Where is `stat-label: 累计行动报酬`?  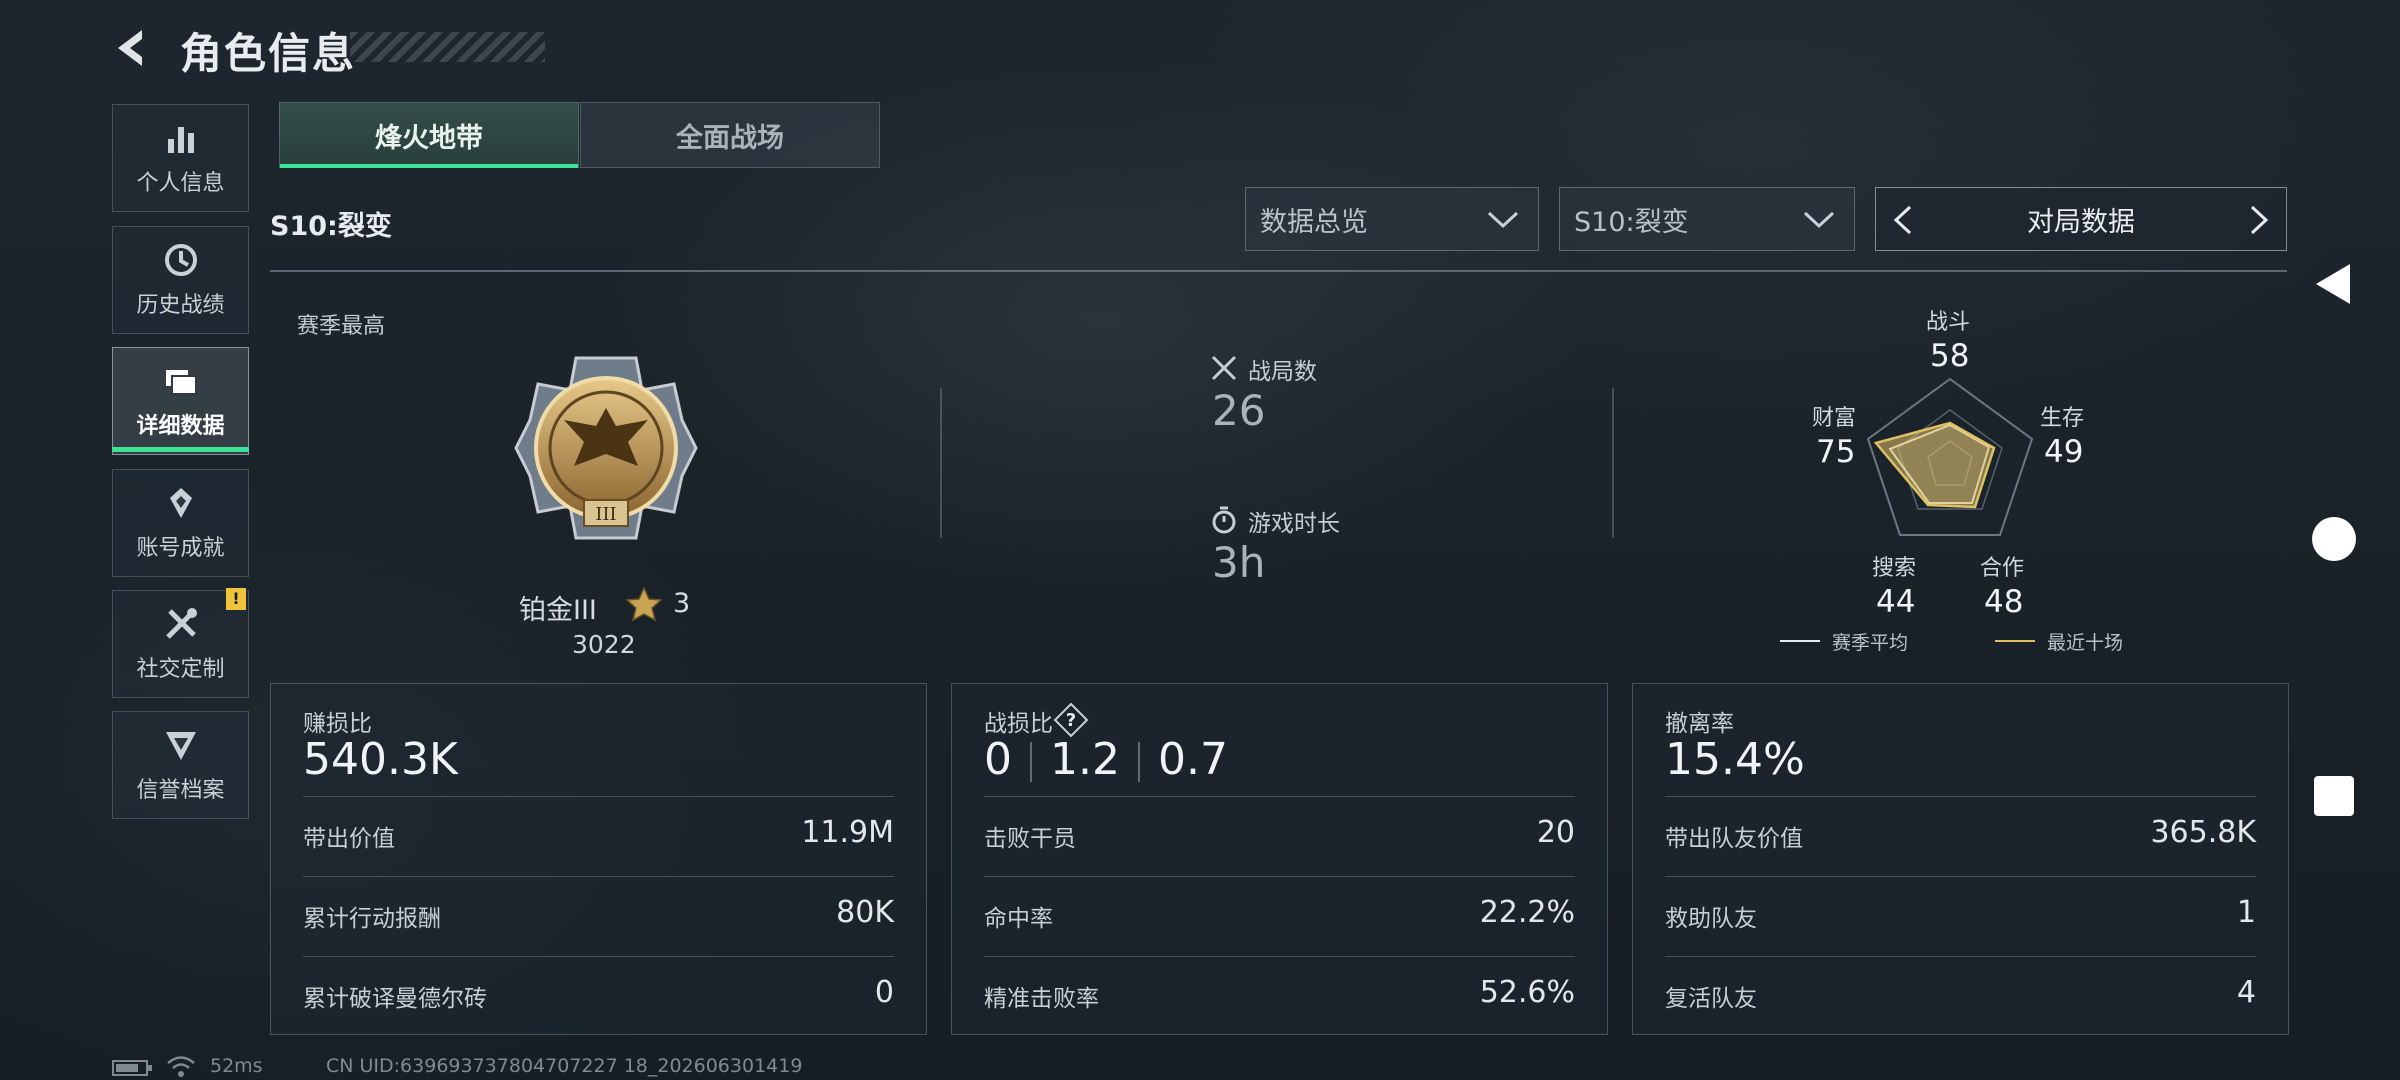
stat-label: 累计行动报酬 is located at coordinates (372, 919).